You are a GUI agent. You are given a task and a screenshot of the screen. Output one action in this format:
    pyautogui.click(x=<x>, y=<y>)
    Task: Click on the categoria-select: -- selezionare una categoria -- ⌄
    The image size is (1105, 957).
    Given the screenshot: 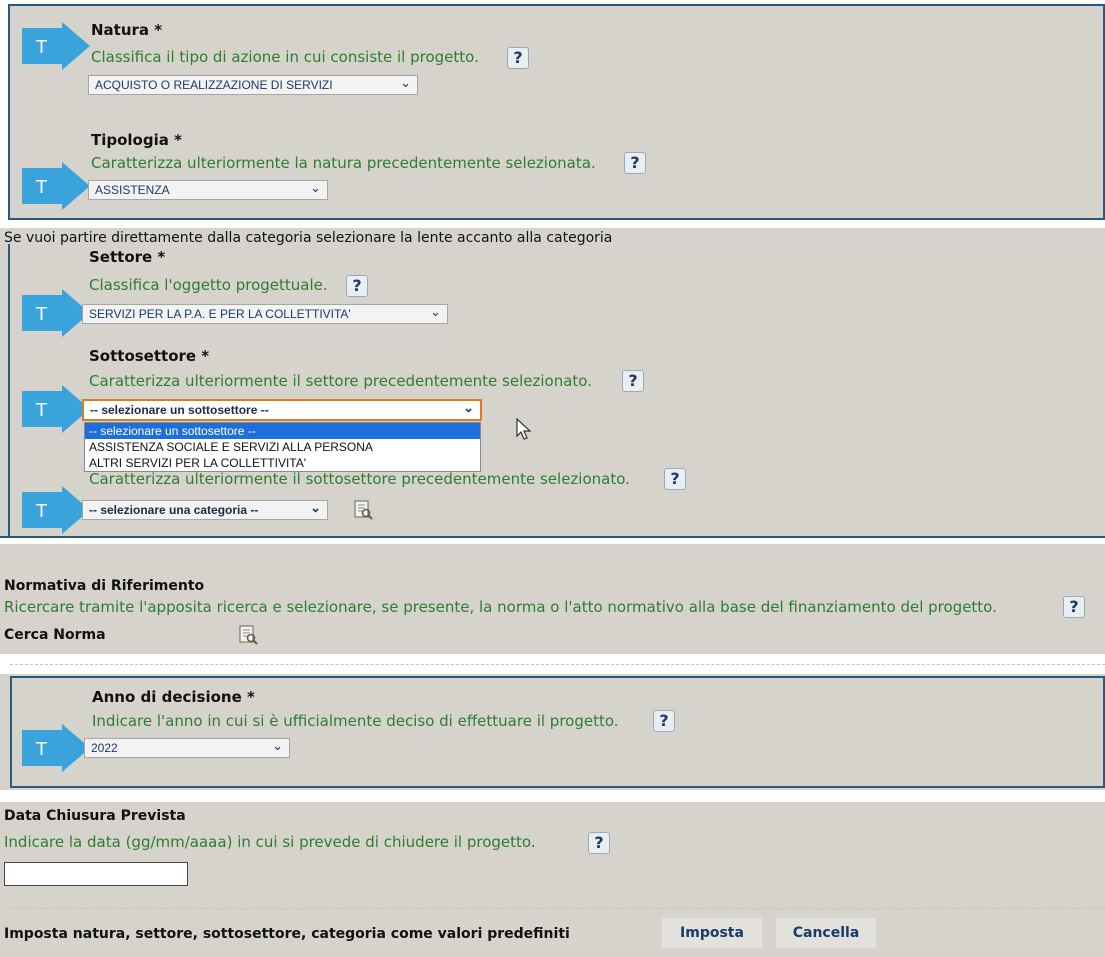 What is the action you would take?
    pyautogui.click(x=205, y=510)
    